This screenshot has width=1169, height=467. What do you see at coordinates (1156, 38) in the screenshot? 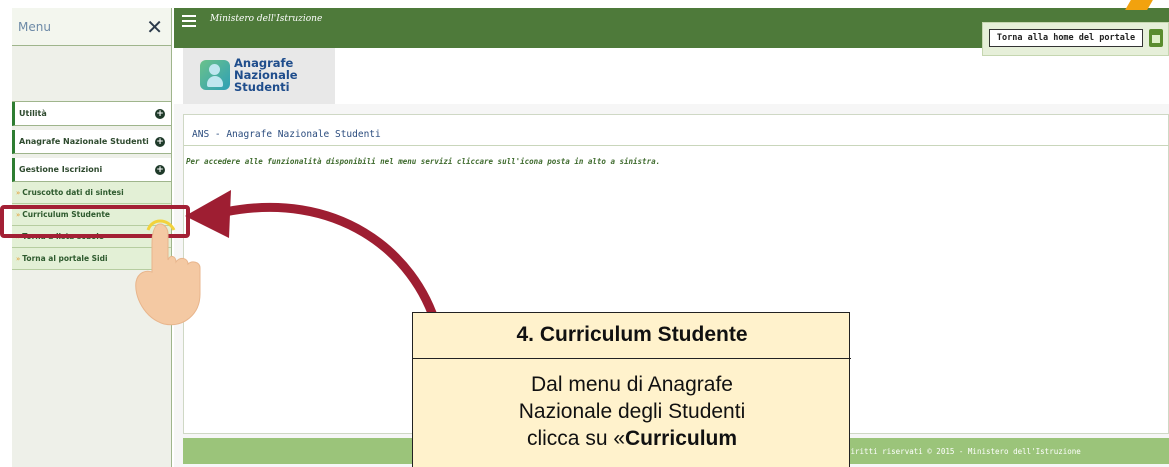
I see `calendar-icon` at bounding box center [1156, 38].